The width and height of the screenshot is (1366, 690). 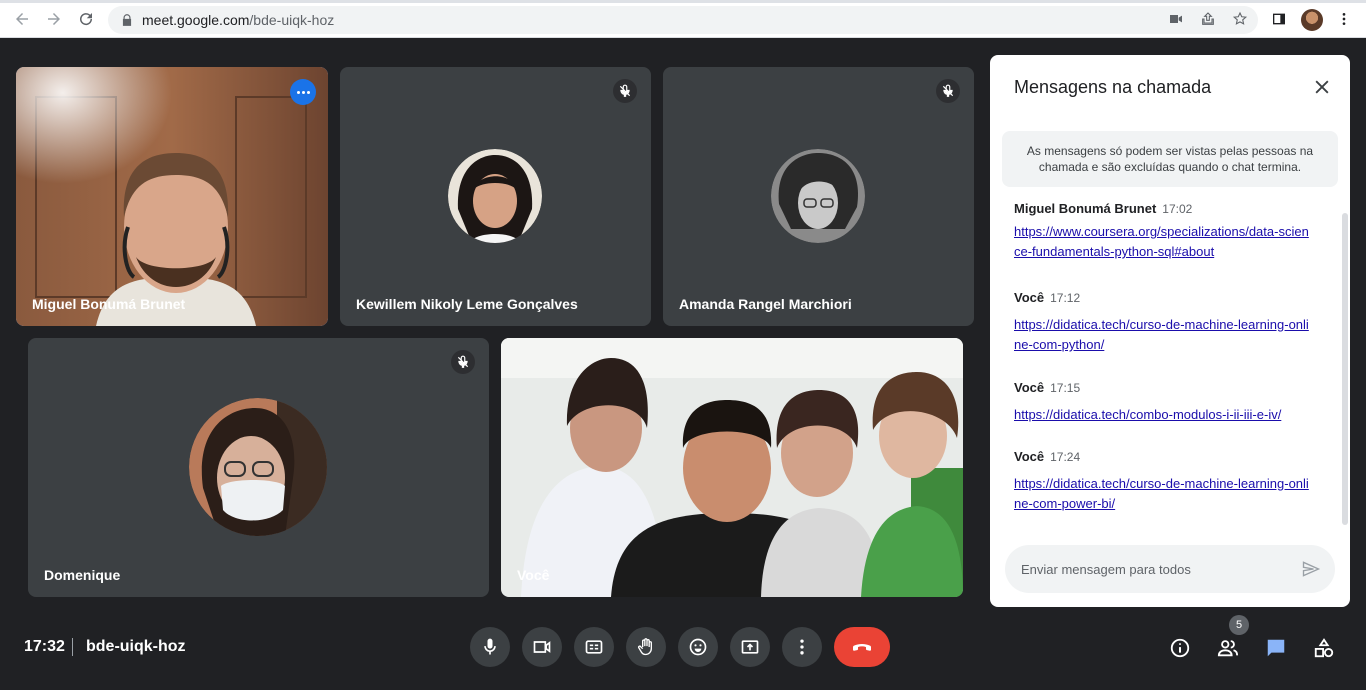 I want to click on self-video, so click(x=732, y=467).